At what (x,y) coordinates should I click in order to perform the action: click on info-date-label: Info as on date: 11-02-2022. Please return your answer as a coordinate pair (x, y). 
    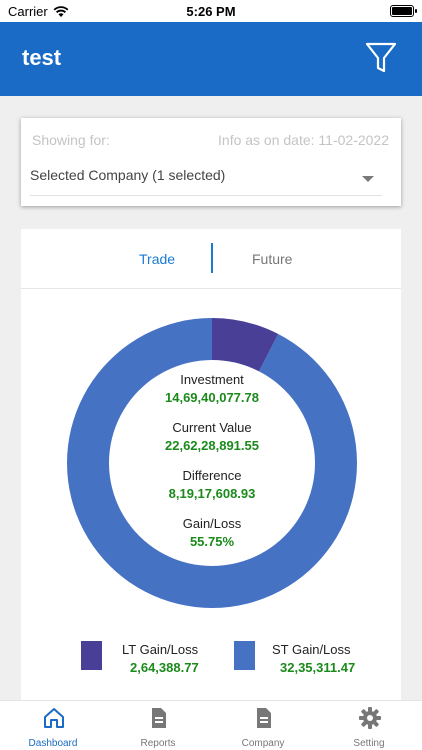
    Looking at the image, I should click on (303, 140).